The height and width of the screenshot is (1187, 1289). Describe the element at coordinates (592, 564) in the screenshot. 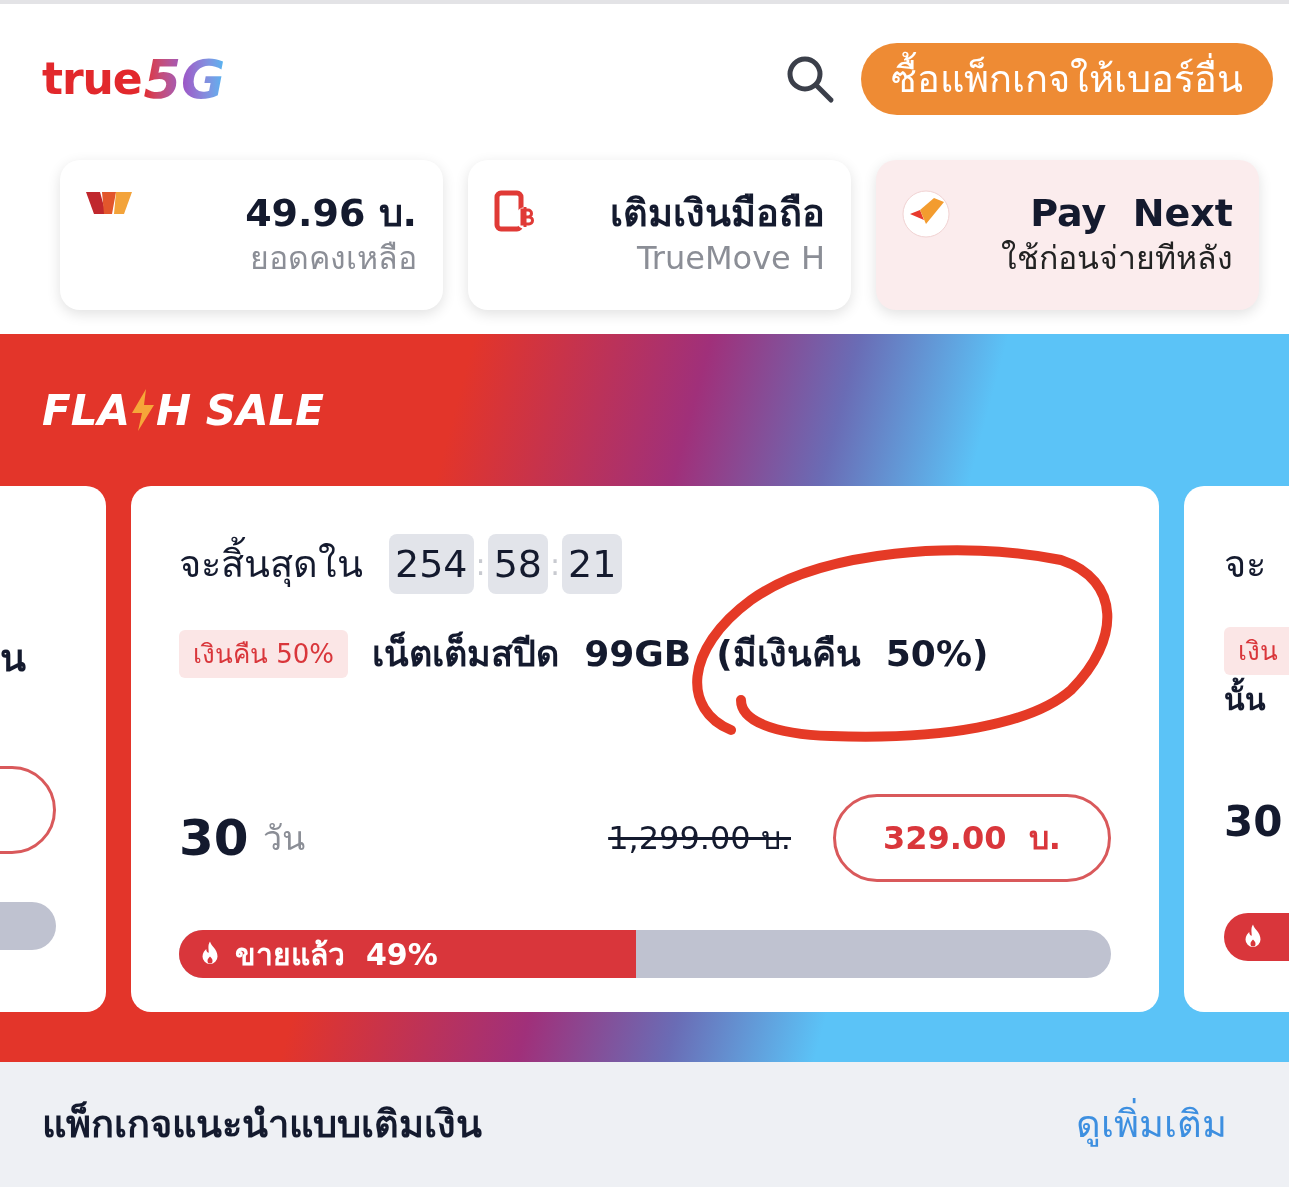

I see `countdown-digits: 21` at that location.